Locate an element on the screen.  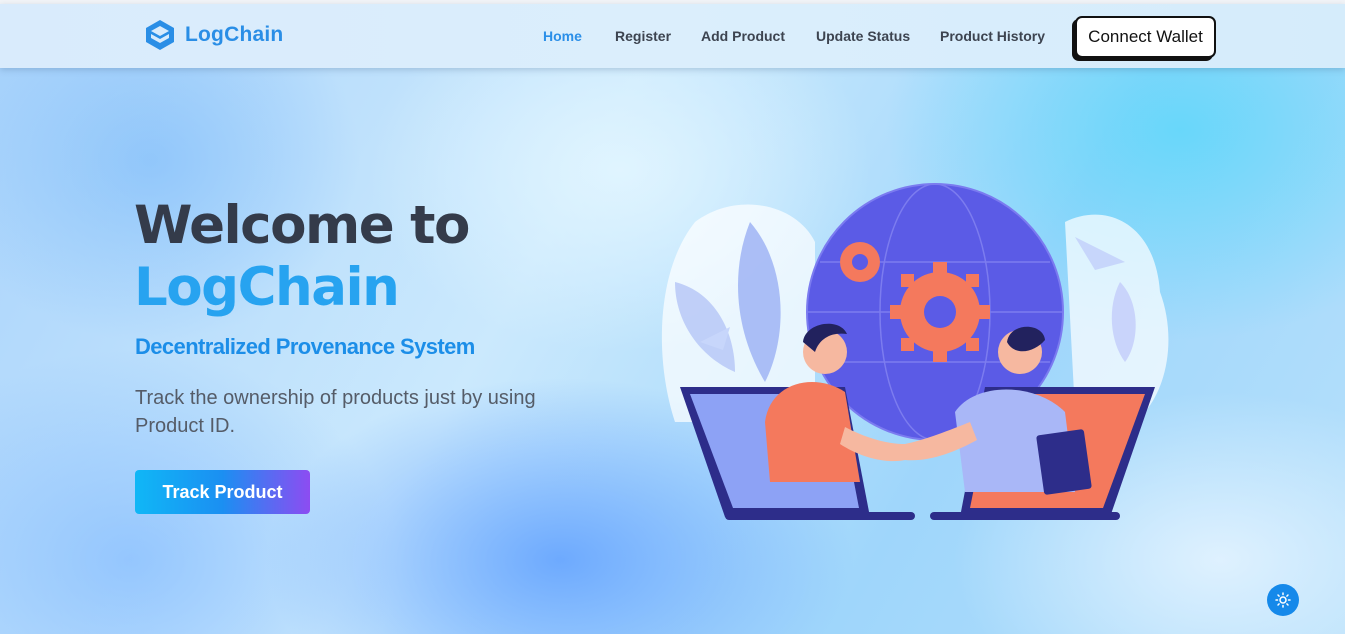
hero-title: Welcome to is located at coordinates (302, 225).